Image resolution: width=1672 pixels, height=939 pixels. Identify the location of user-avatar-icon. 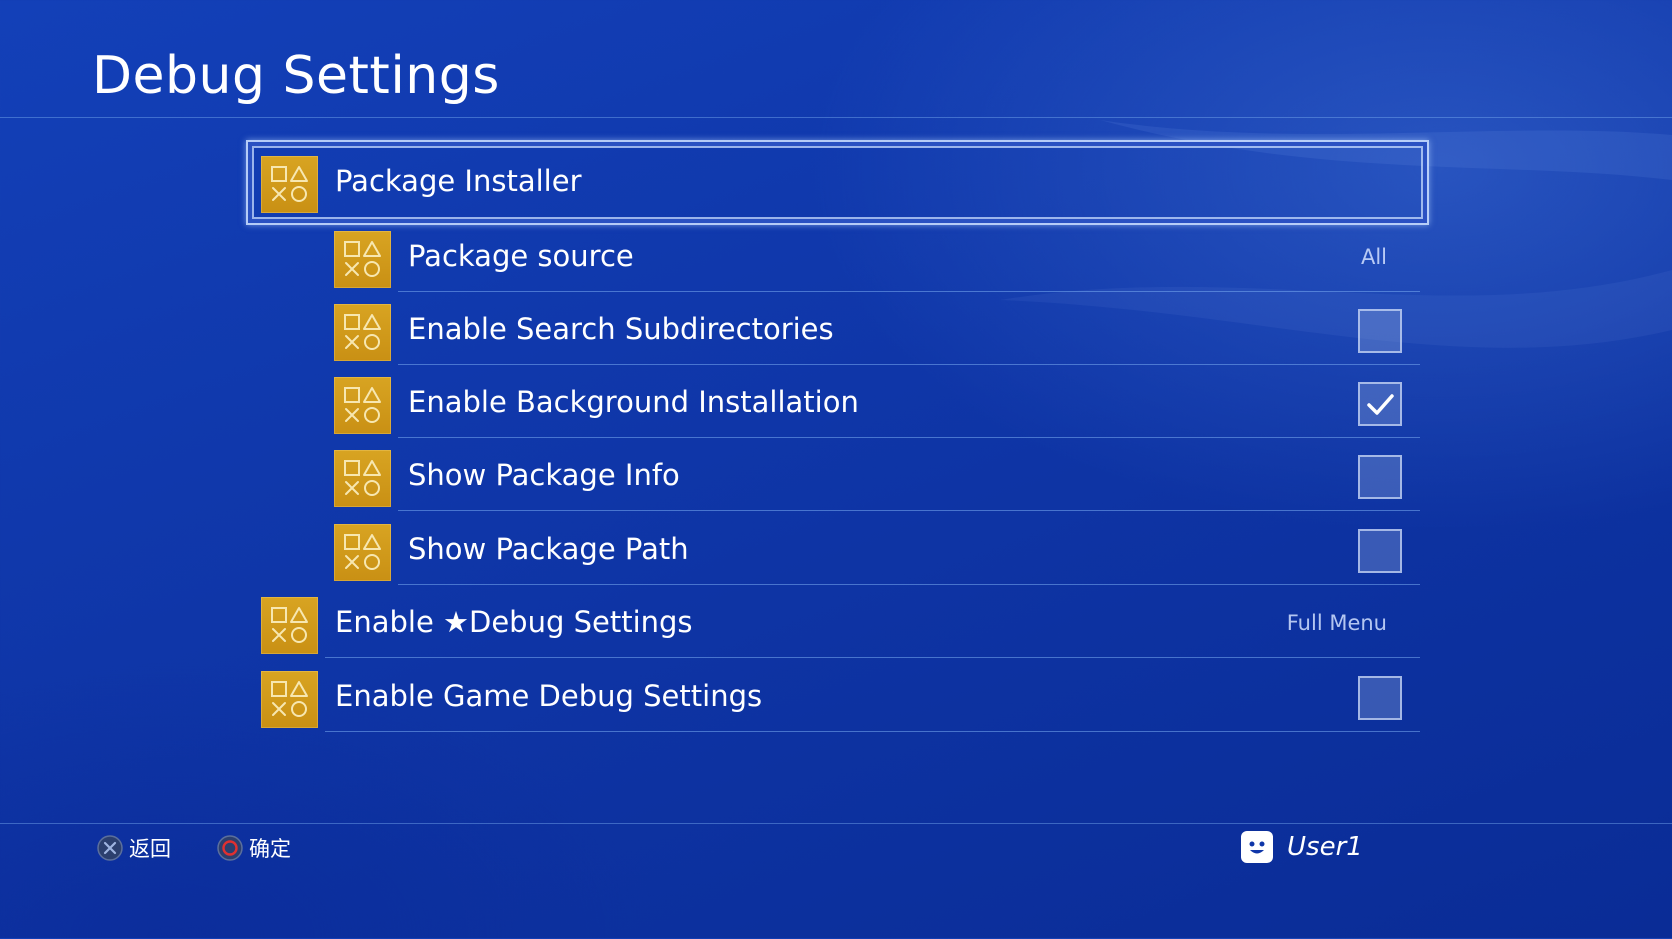
(1257, 847).